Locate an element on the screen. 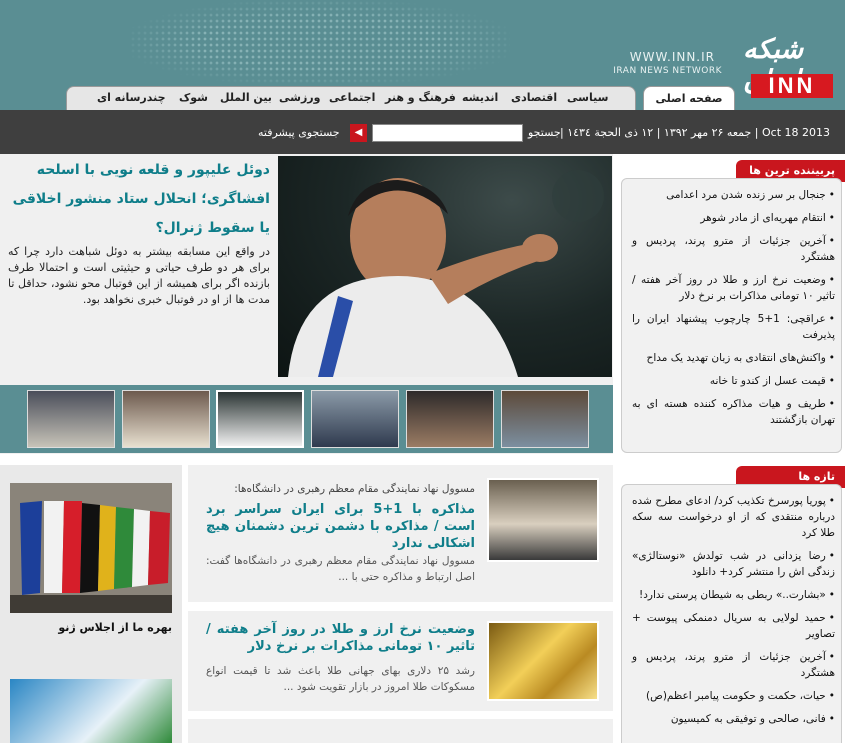 The image size is (845, 743). search-button: ◀ is located at coordinates (358, 133).